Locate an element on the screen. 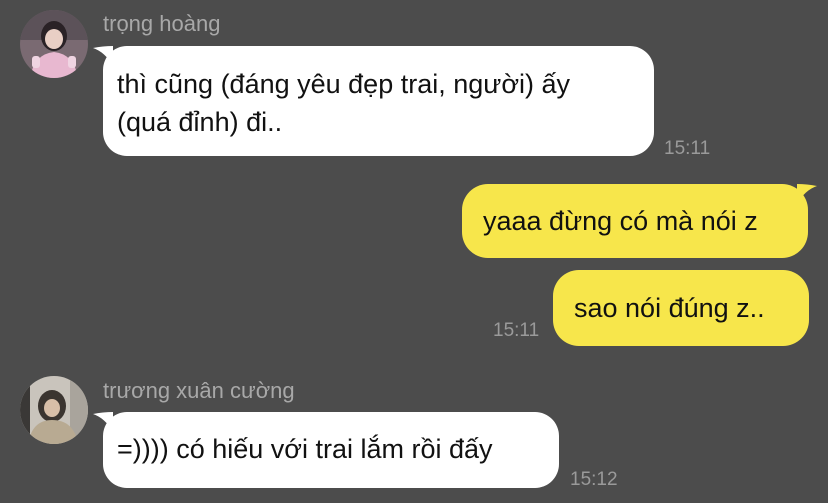  avatar-truong-xuan-cuong is located at coordinates (54, 410).